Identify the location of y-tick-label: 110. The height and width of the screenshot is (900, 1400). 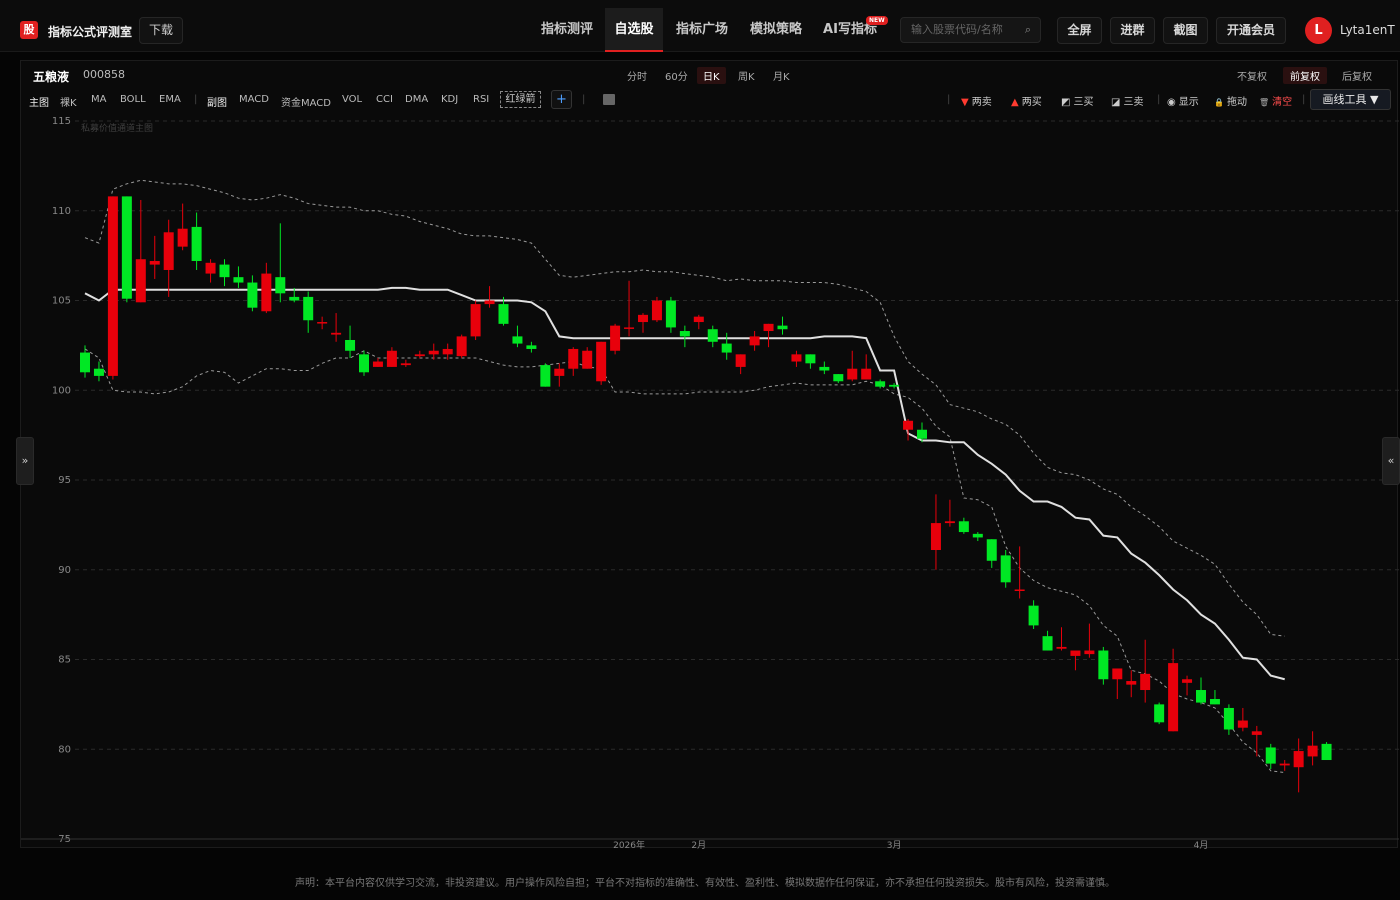
(61, 211).